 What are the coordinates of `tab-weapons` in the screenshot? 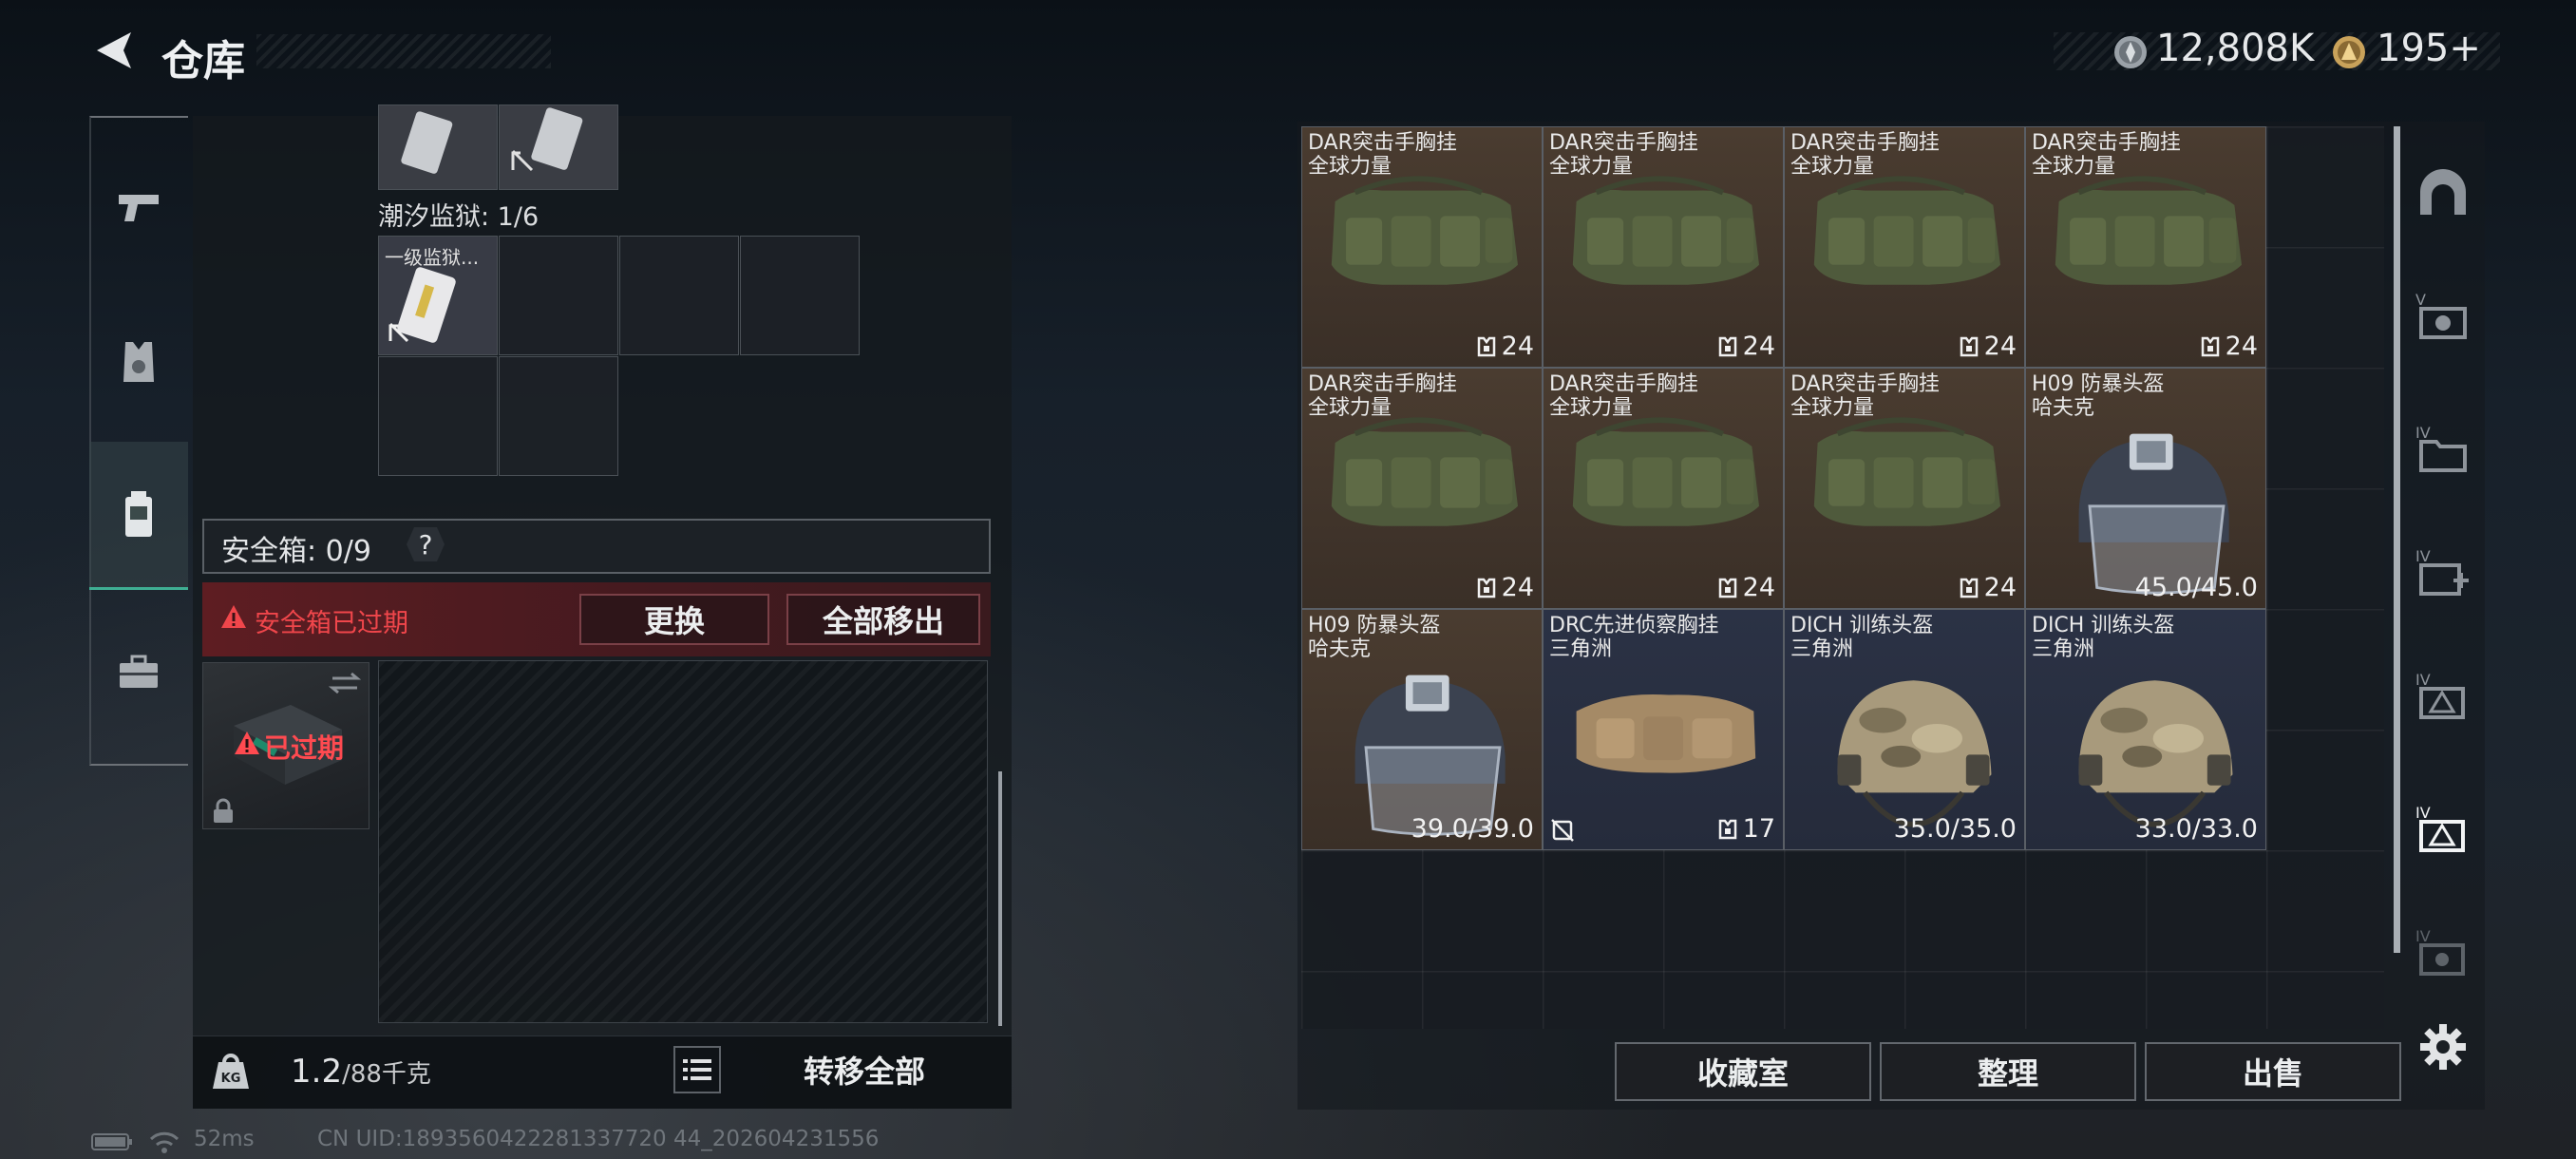 It's located at (138, 206).